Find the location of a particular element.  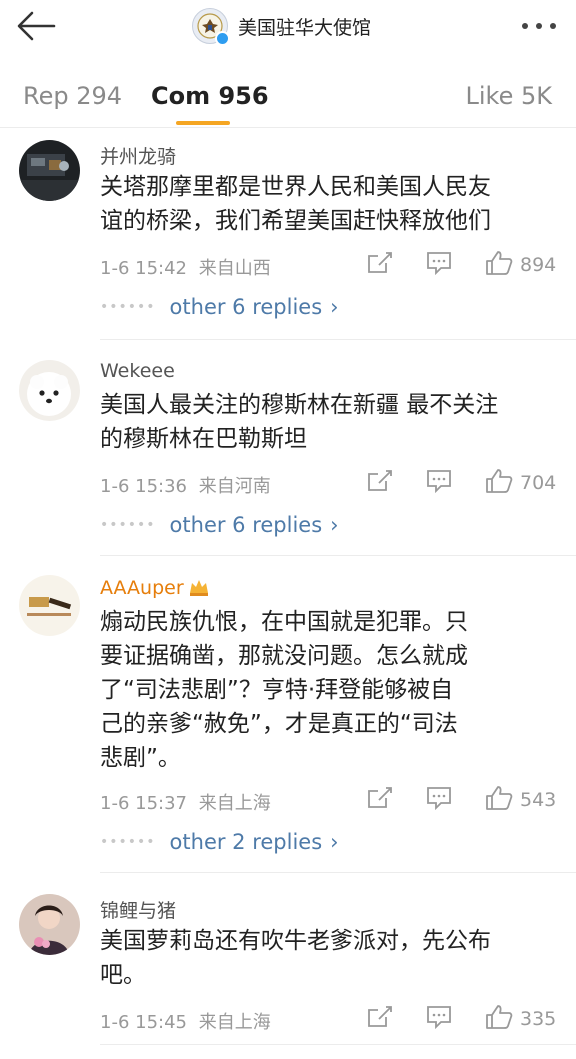

comment-meta: 1-6 15:37 来自上海 is located at coordinates (185, 802).